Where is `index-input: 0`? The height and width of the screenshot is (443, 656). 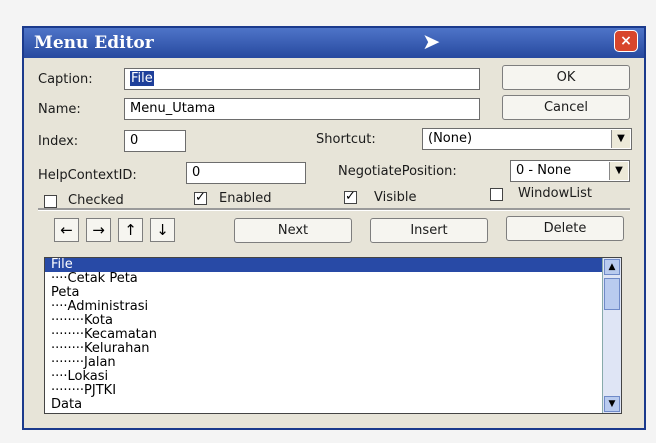
index-input: 0 is located at coordinates (155, 141).